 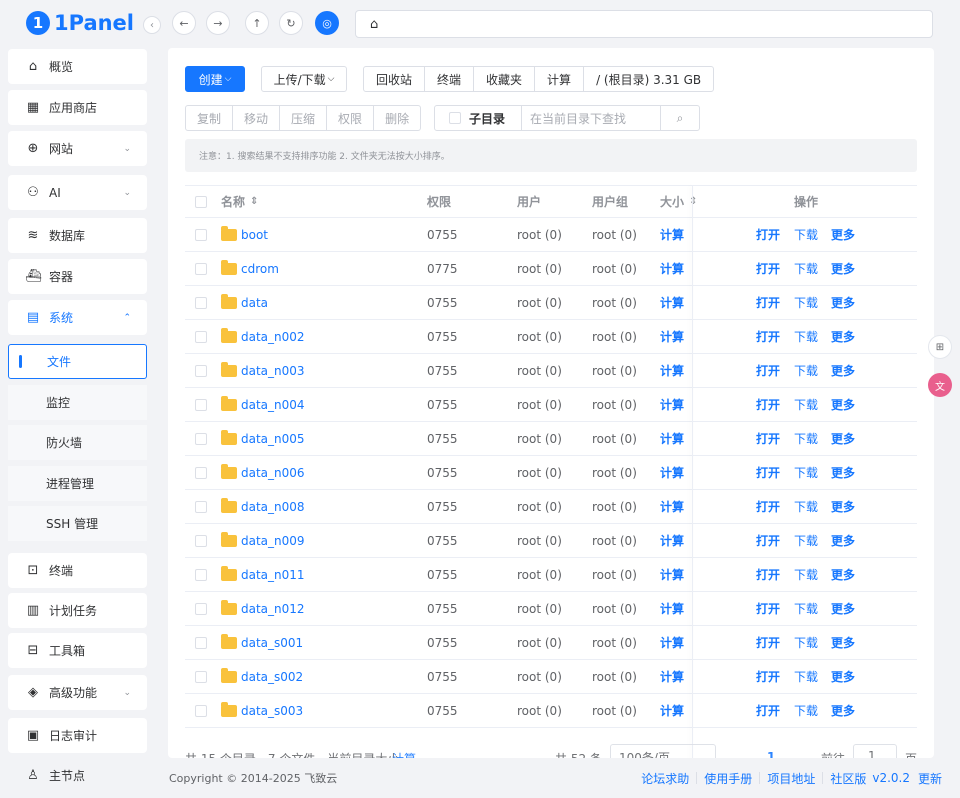 What do you see at coordinates (875, 751) in the screenshot?
I see `pager-goto-input: 1` at bounding box center [875, 751].